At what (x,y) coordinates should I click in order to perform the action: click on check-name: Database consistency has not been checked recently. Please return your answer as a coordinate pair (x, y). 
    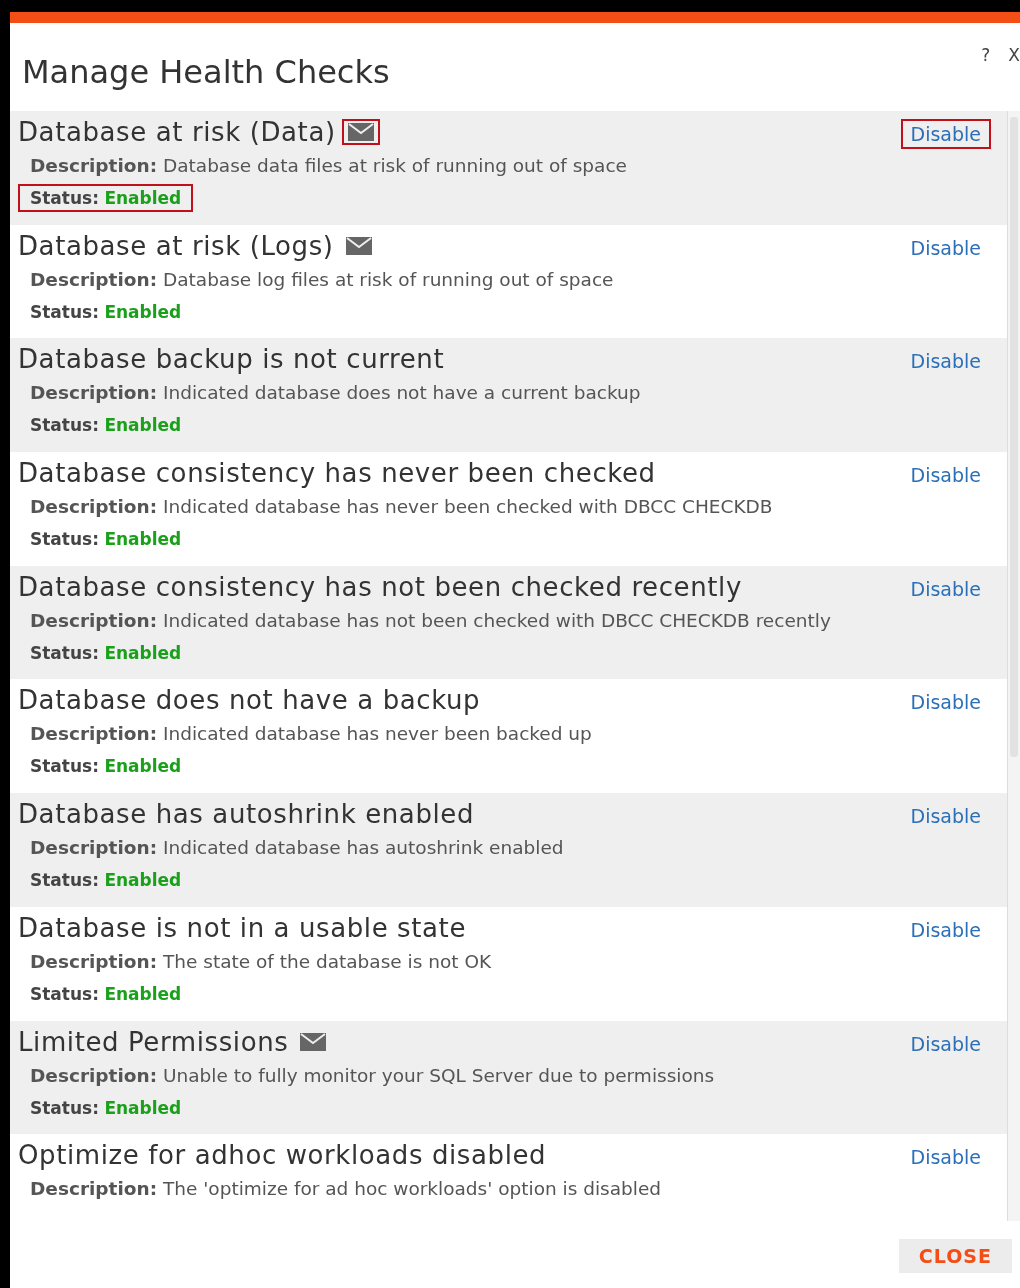
    Looking at the image, I should click on (380, 586).